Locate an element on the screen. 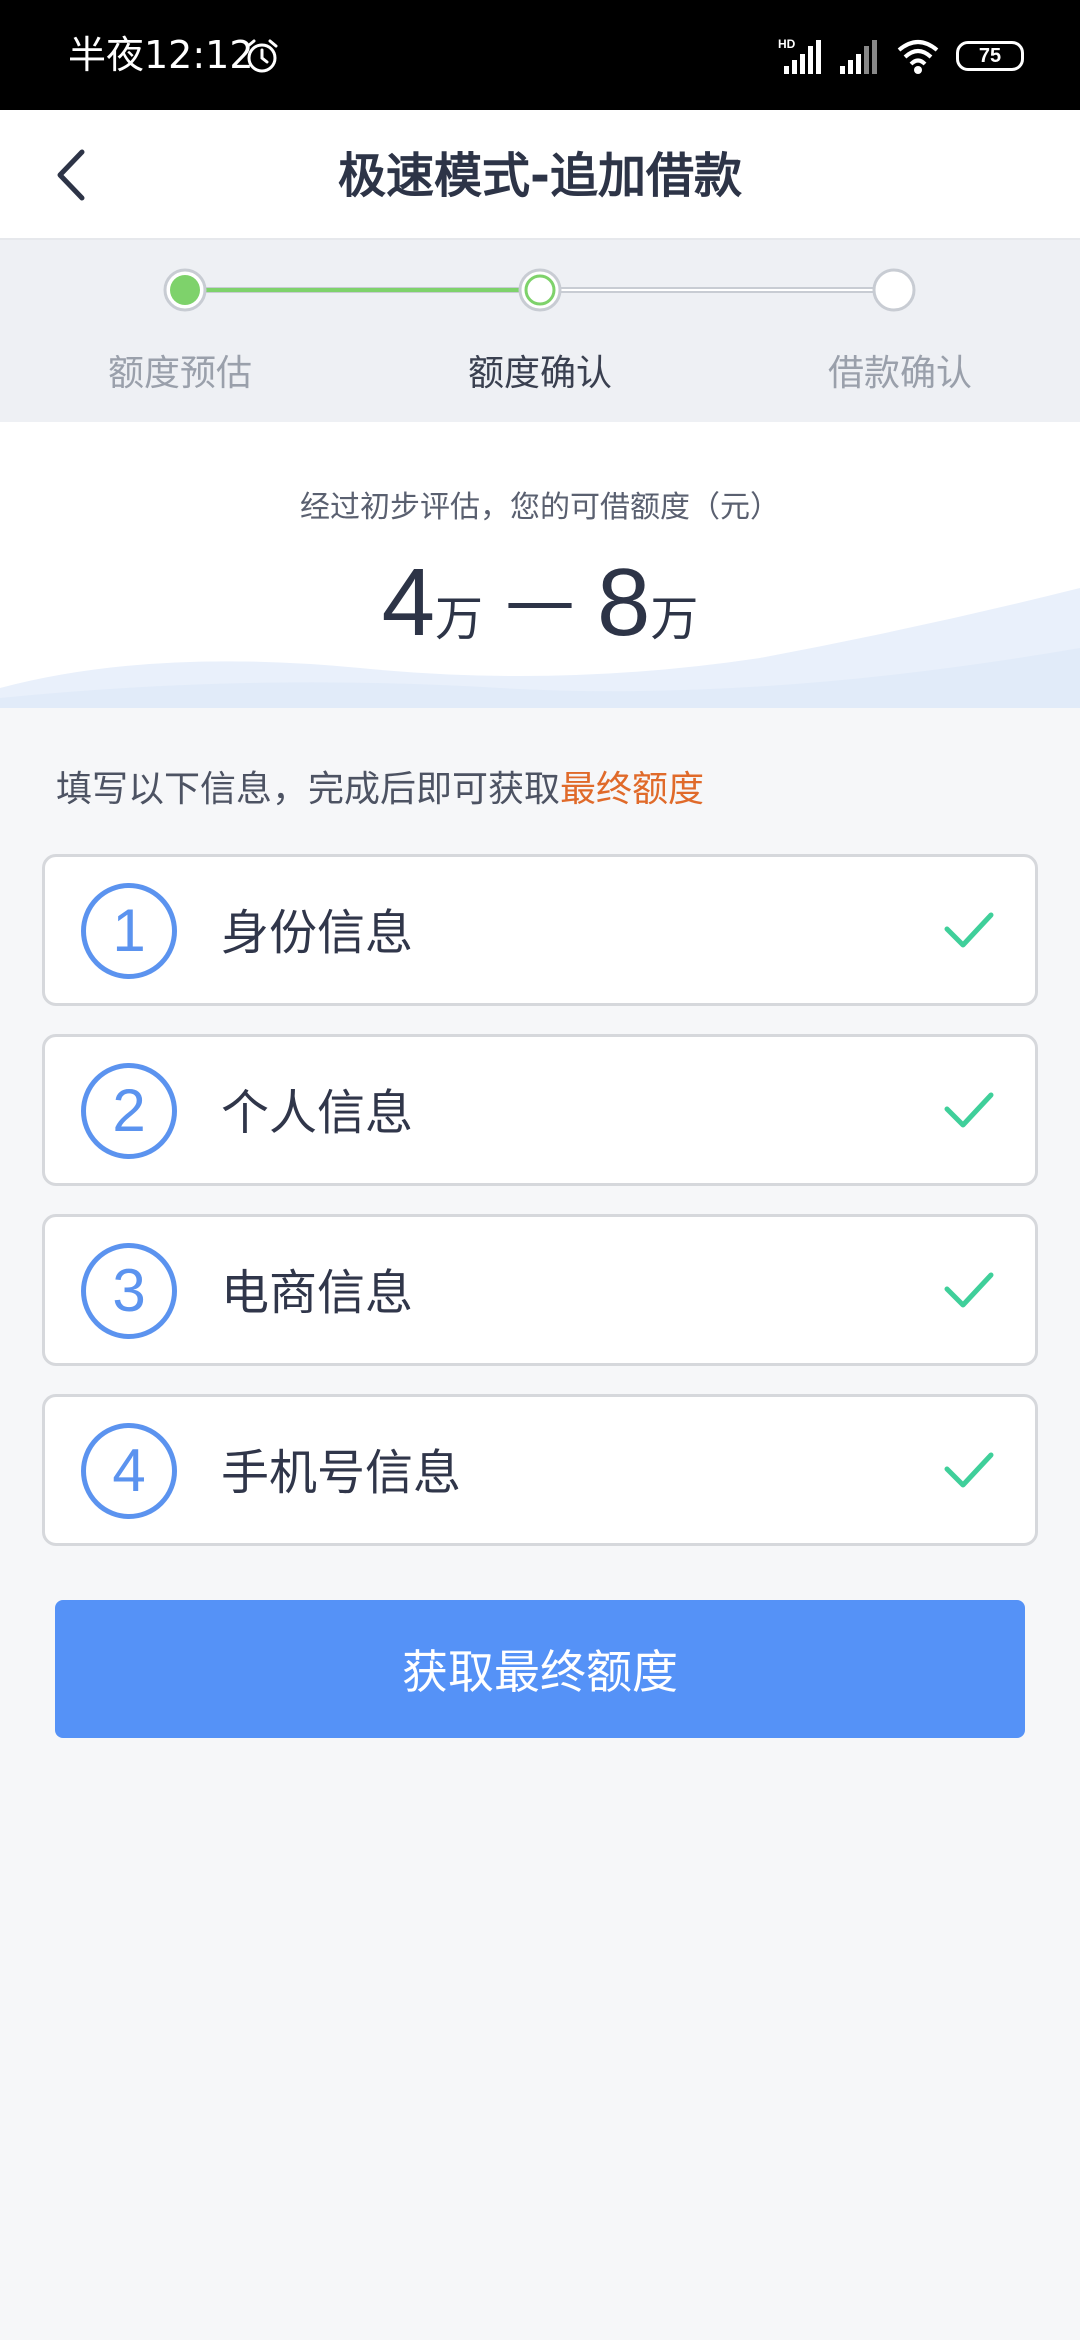  step-number-badge: 4 is located at coordinates (129, 1471).